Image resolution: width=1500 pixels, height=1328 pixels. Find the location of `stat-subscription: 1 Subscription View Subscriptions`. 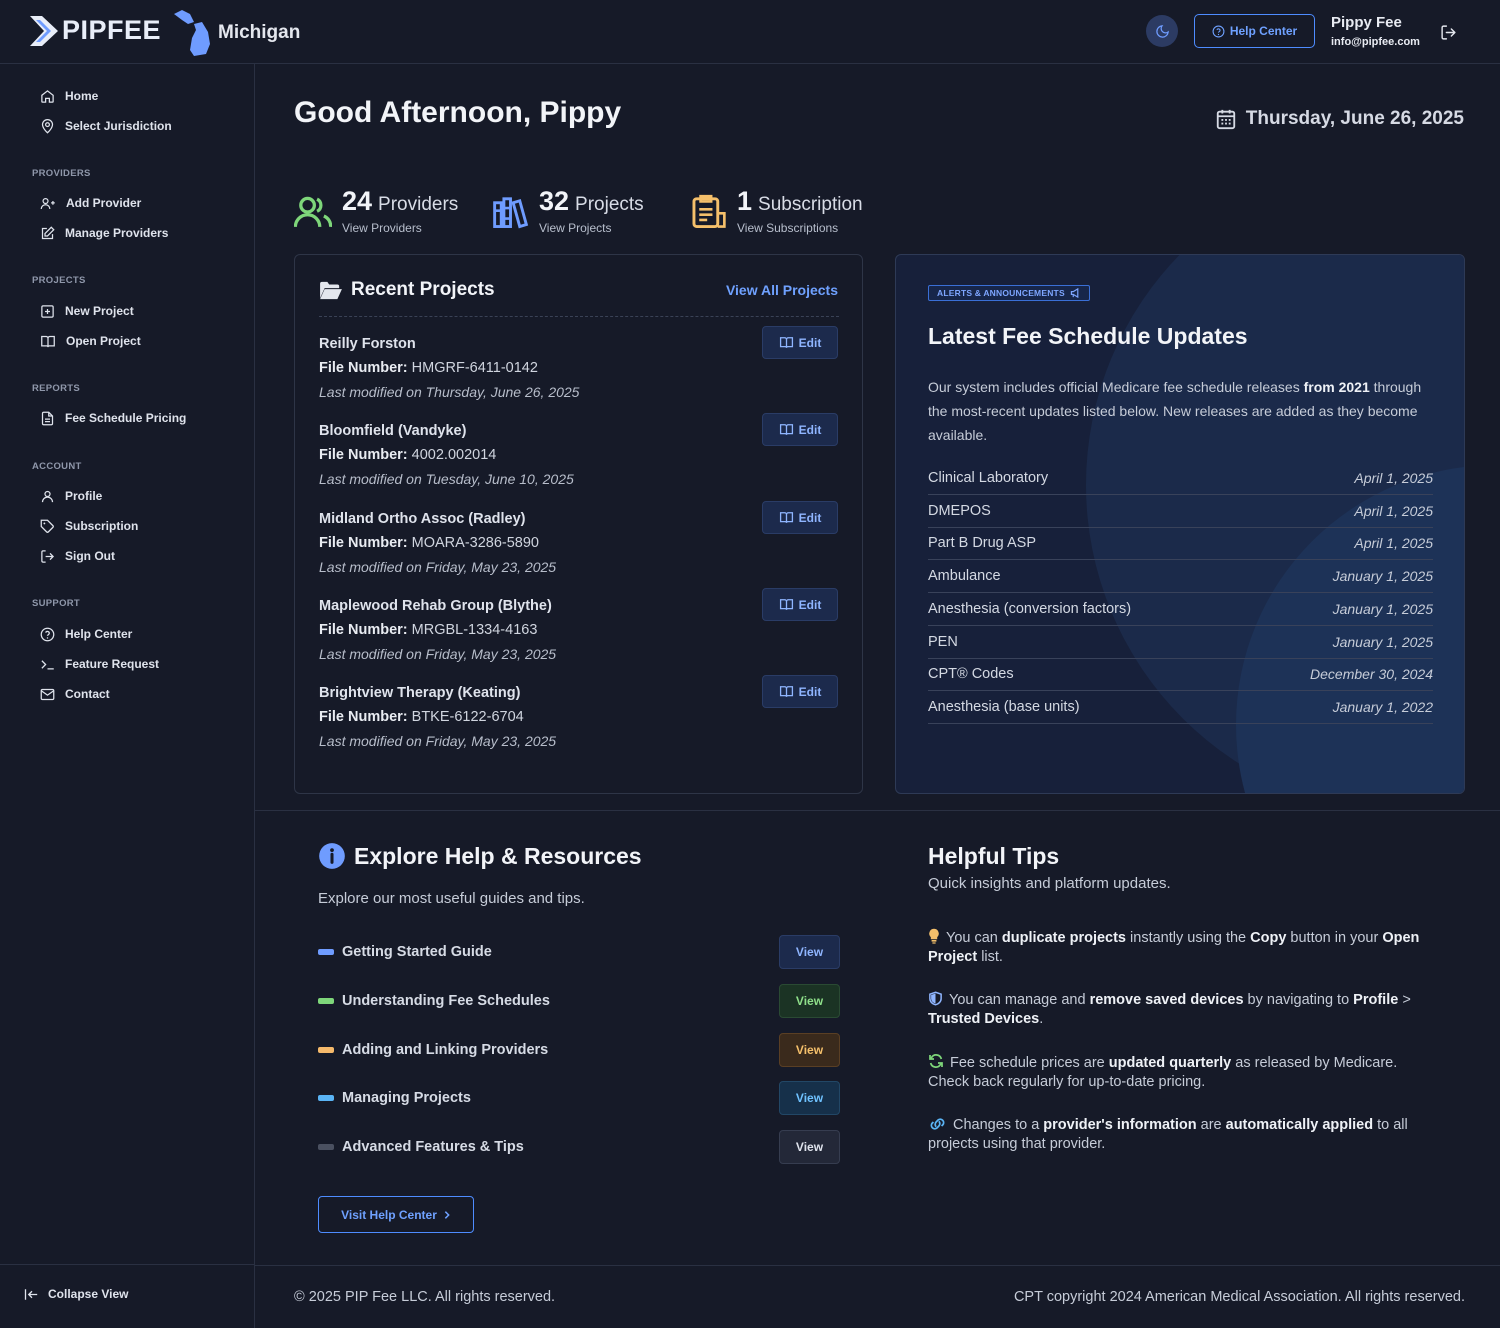

stat-subscription: 1 Subscription View Subscriptions is located at coordinates (776, 210).